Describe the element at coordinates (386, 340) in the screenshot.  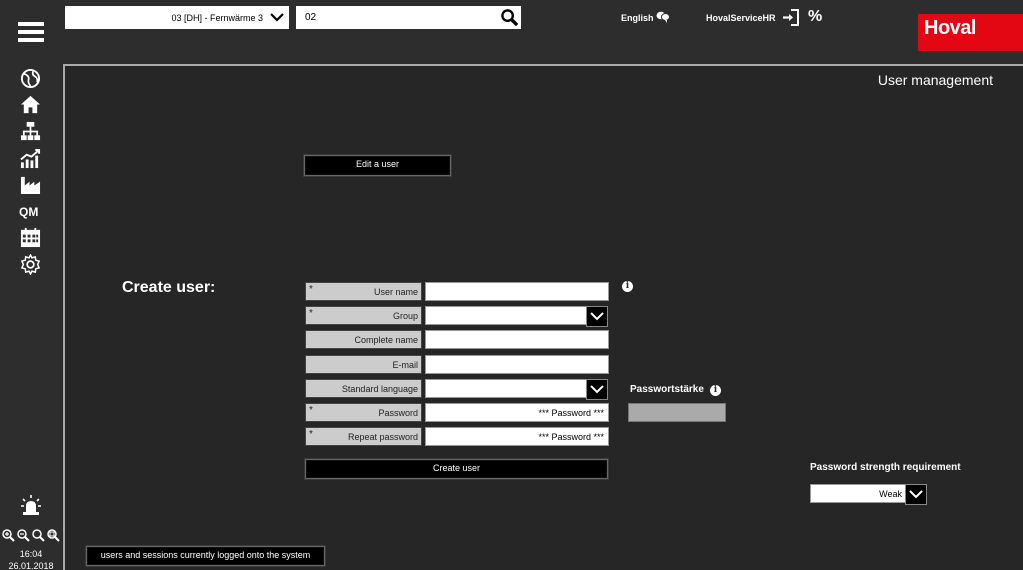
I see `complete-name-label-text: Complete name` at that location.